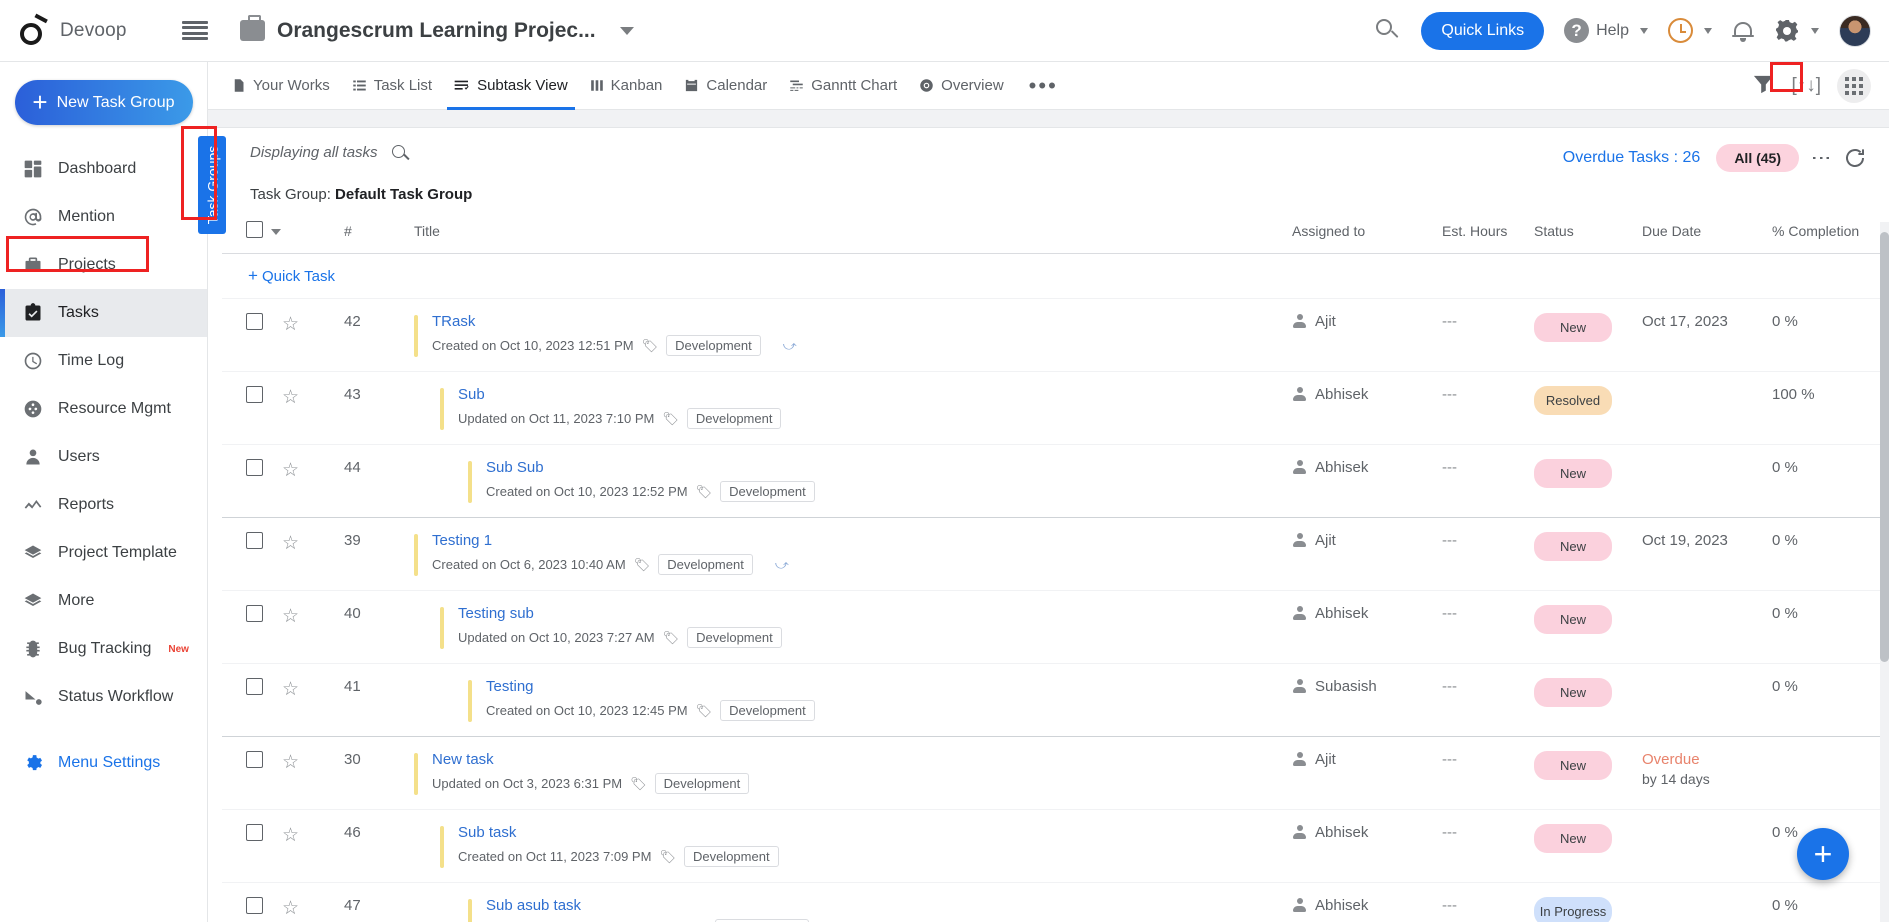 This screenshot has height=922, width=1889. I want to click on sidebar-item-resource-mgmt: Resource Mgmt, so click(103, 409).